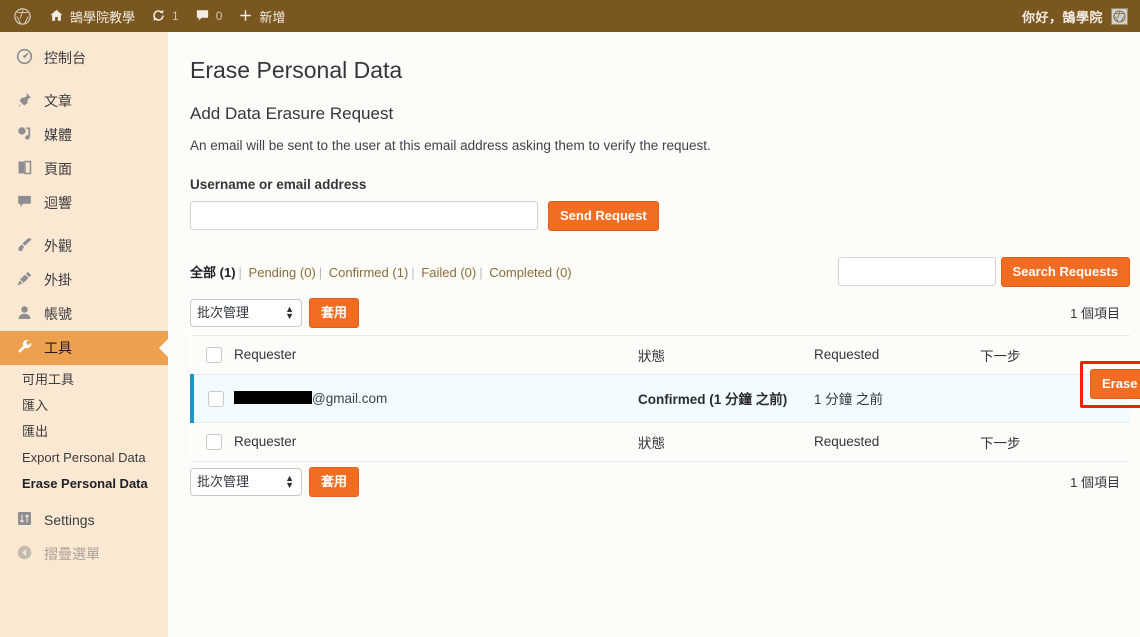 This screenshot has height=637, width=1140. Describe the element at coordinates (273, 397) in the screenshot. I see `redacted-email-bar` at that location.